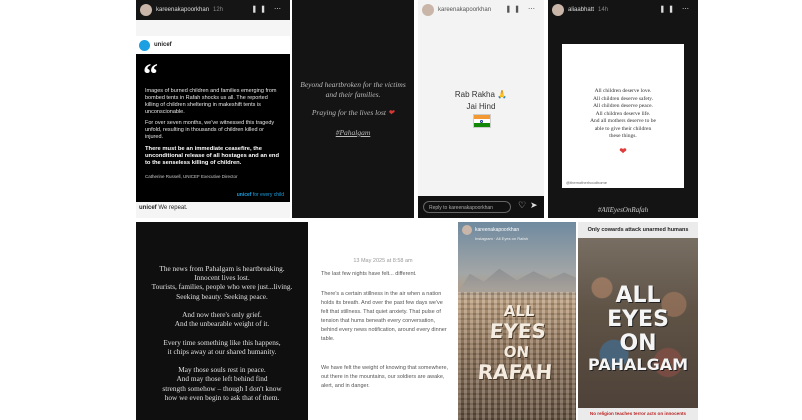 This screenshot has height=420, width=802. What do you see at coordinates (623, 136) in the screenshot?
I see `message-line: these things.` at bounding box center [623, 136].